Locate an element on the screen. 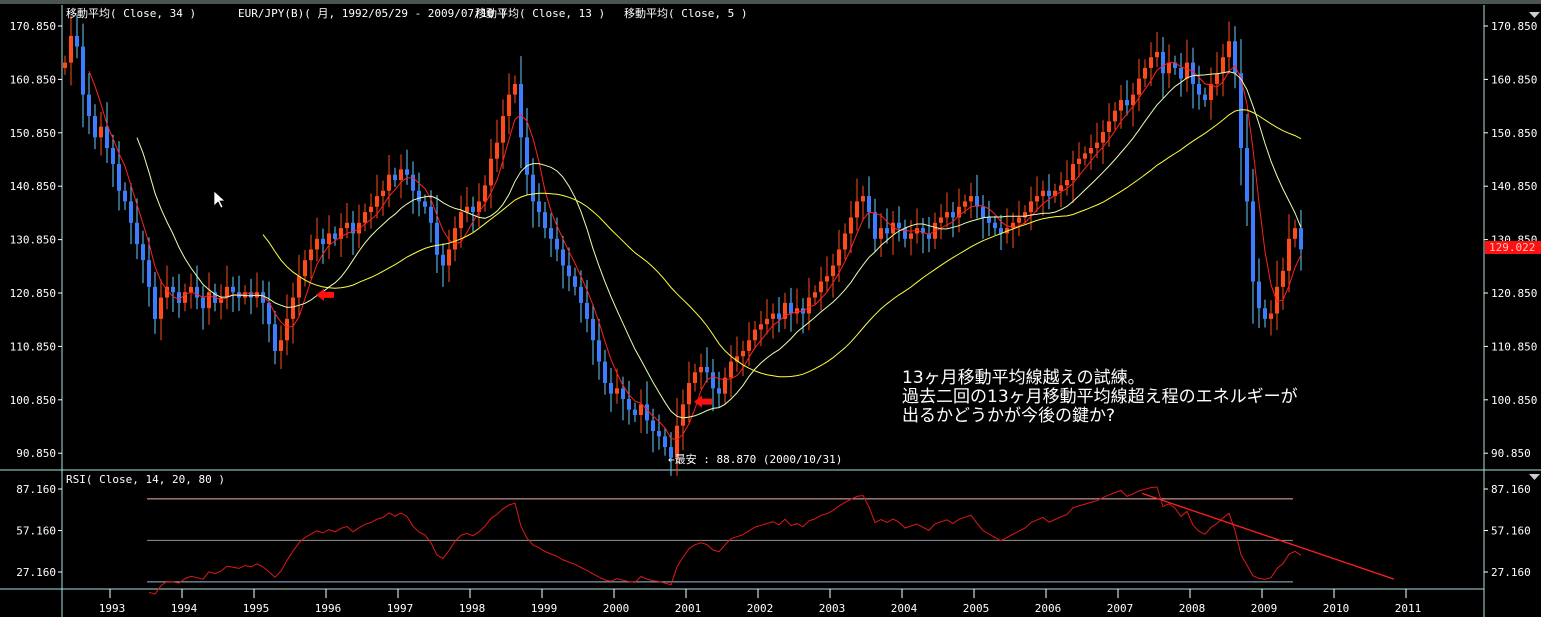  price-tick-label-left: 170.850 is located at coordinates (33, 26).